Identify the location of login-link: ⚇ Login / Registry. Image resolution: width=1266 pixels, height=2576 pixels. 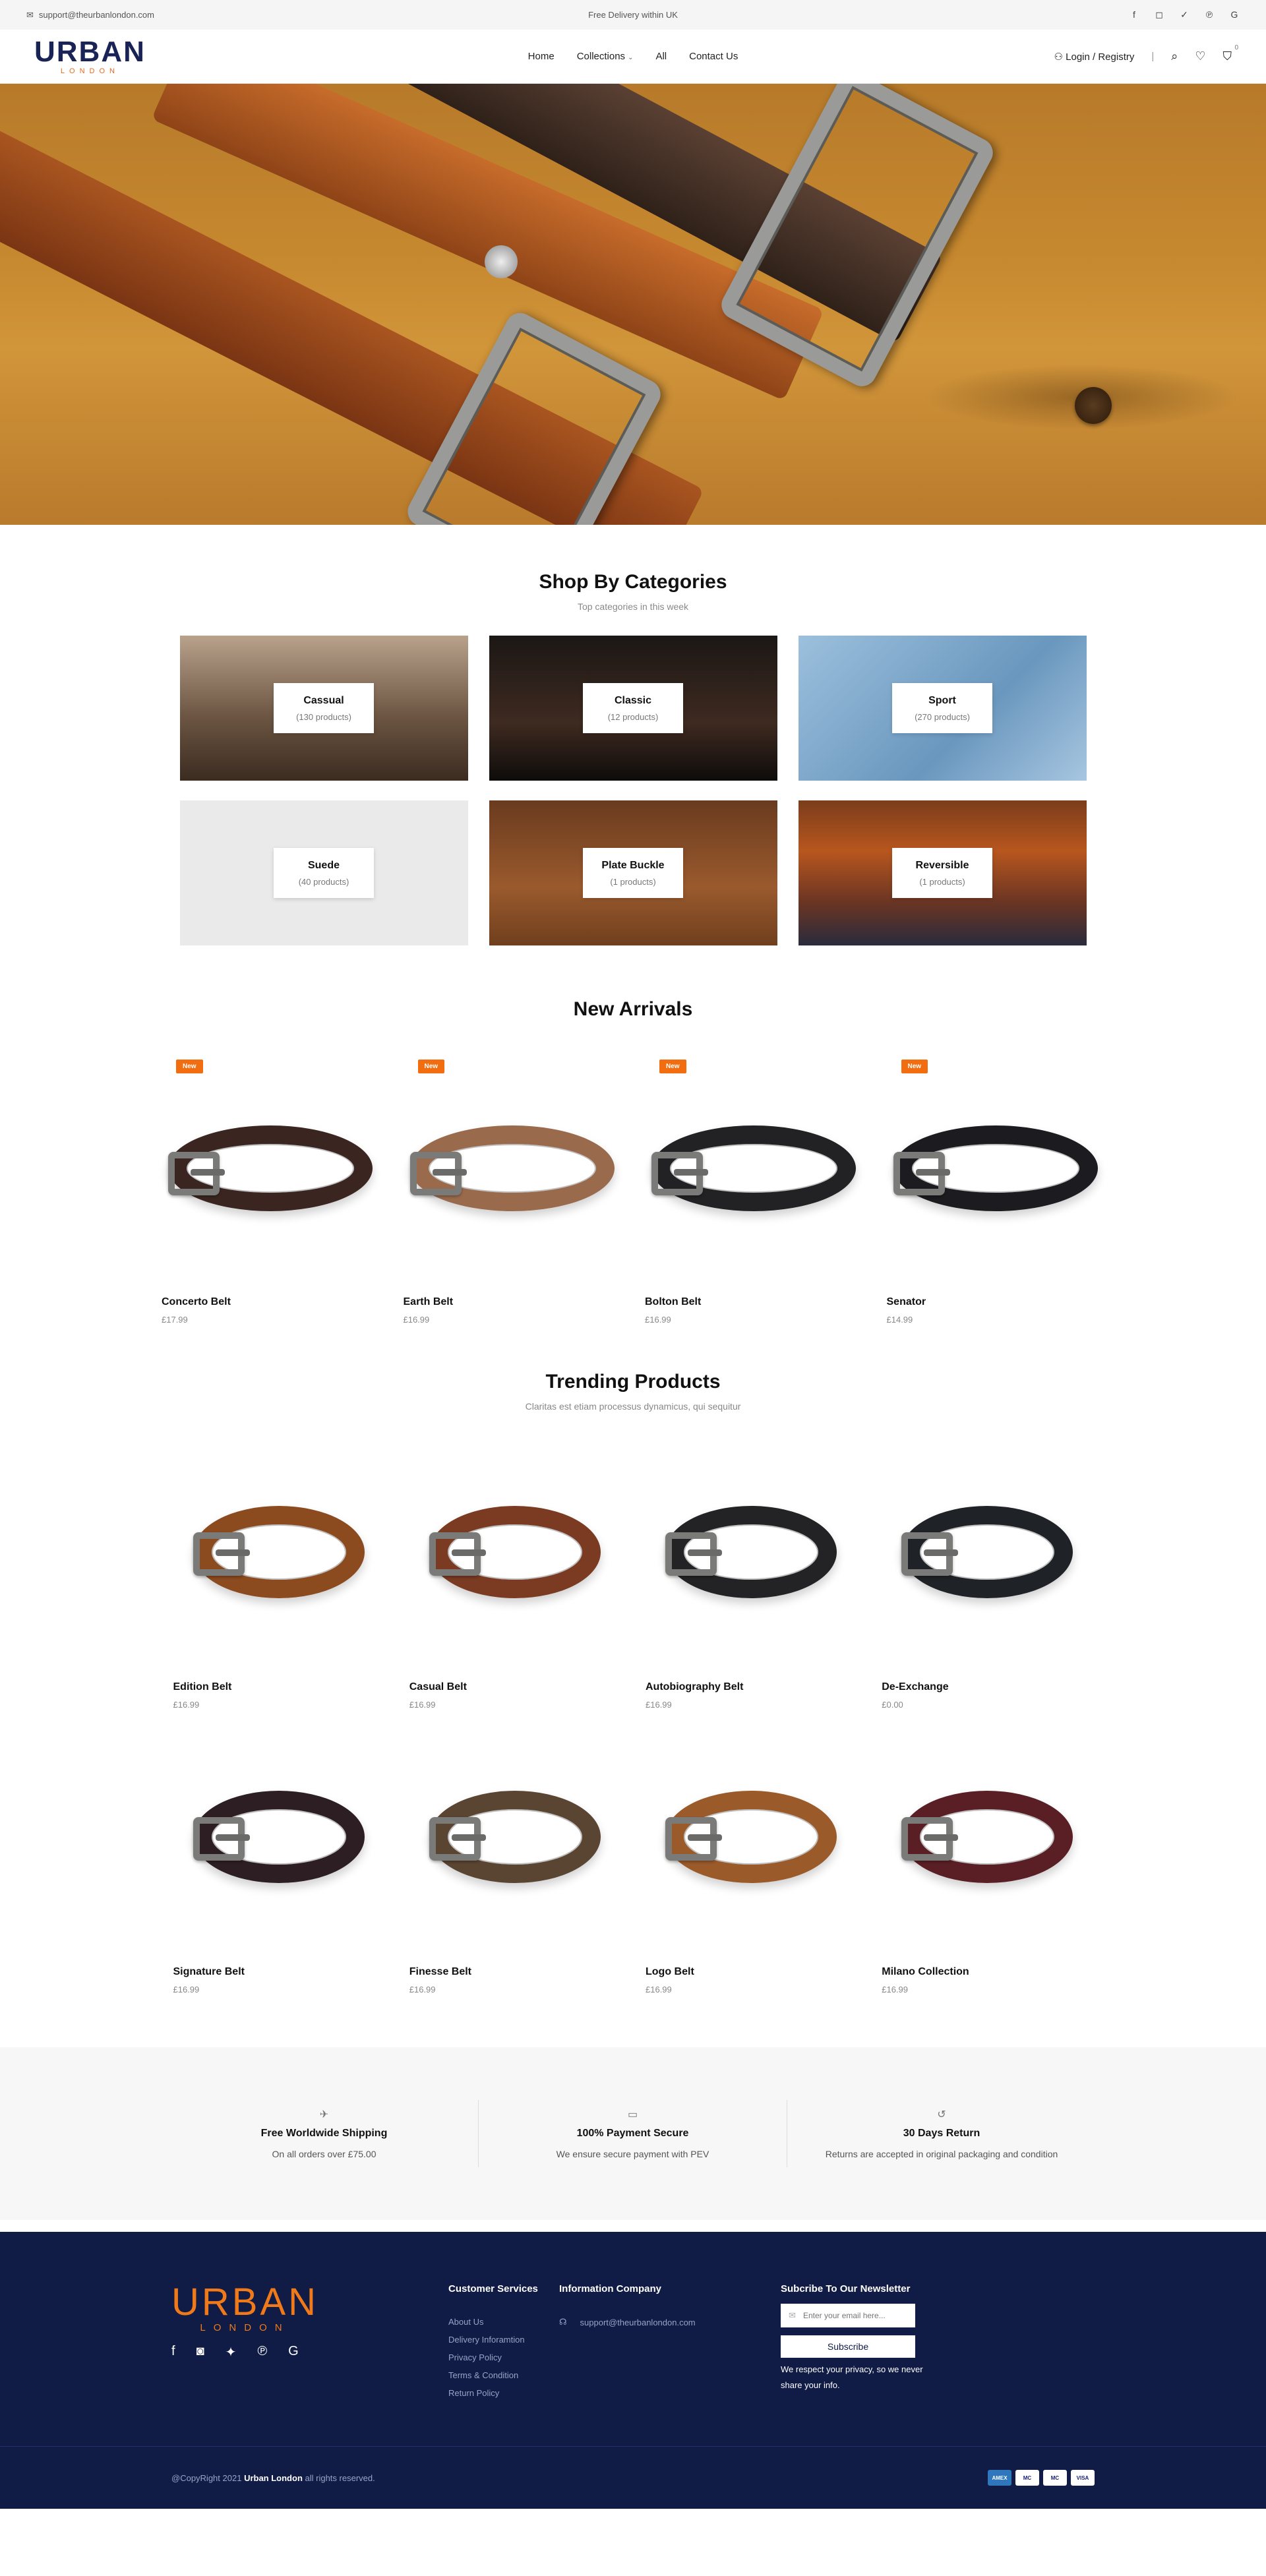
(1094, 57).